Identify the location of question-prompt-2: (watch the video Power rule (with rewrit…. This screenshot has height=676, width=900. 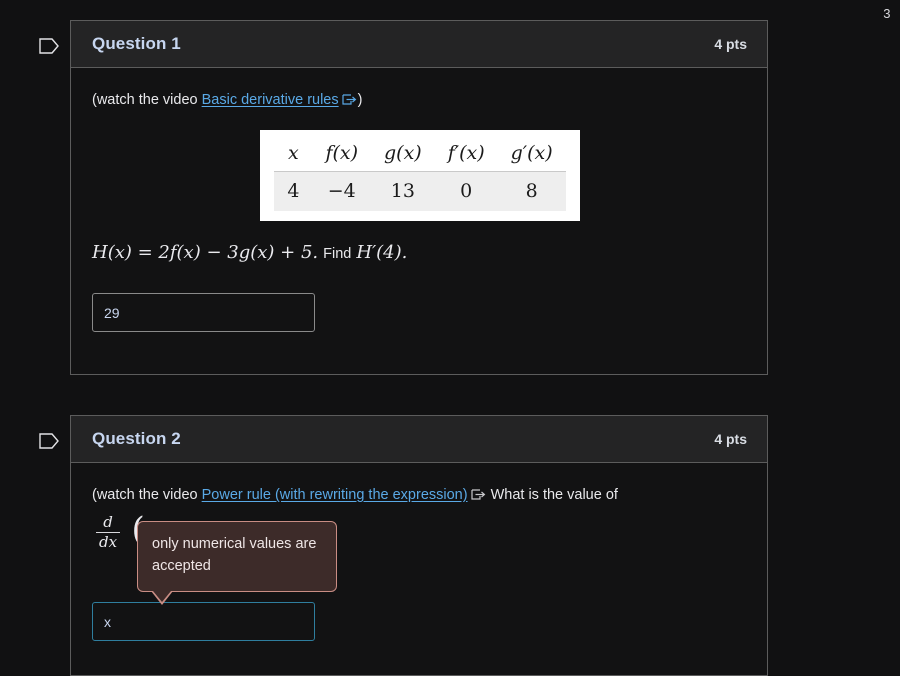
(419, 496).